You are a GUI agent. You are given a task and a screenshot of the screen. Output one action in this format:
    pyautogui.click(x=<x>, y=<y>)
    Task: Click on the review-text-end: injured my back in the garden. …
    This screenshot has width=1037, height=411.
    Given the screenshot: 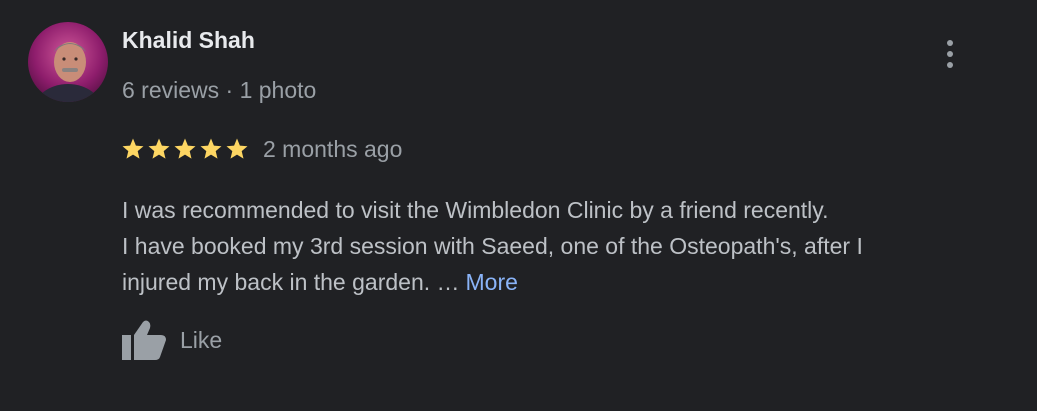 What is the action you would take?
    pyautogui.click(x=291, y=282)
    